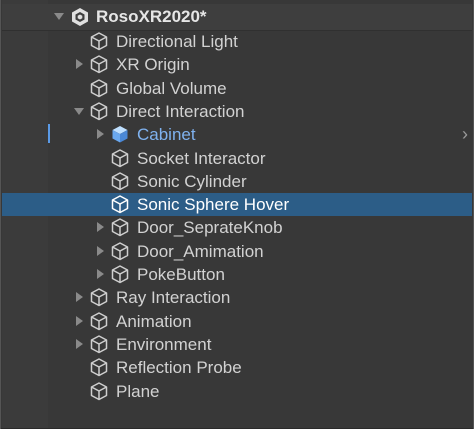 This screenshot has height=429, width=474. What do you see at coordinates (237, 344) in the screenshot?
I see `hierarchy-item-environment: Environment` at bounding box center [237, 344].